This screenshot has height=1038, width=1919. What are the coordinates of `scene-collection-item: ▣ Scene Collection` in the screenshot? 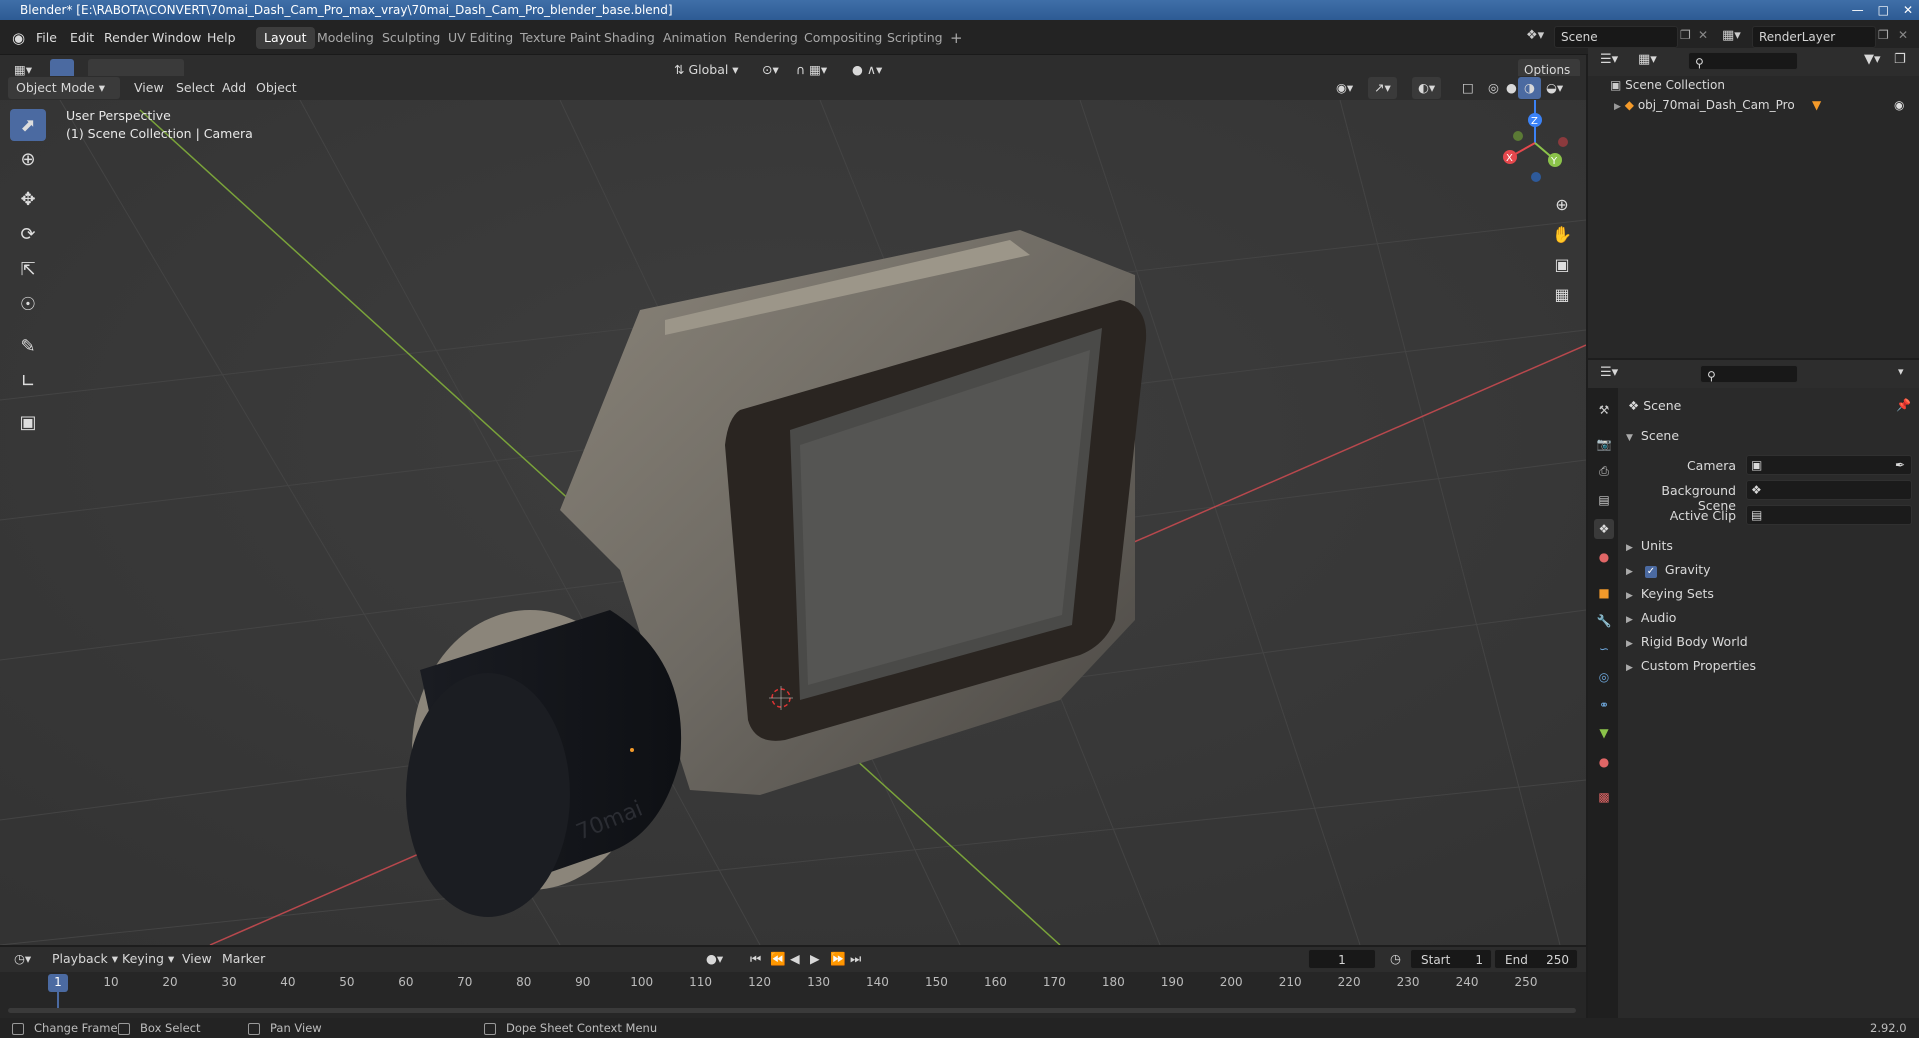 It's located at (1667, 85).